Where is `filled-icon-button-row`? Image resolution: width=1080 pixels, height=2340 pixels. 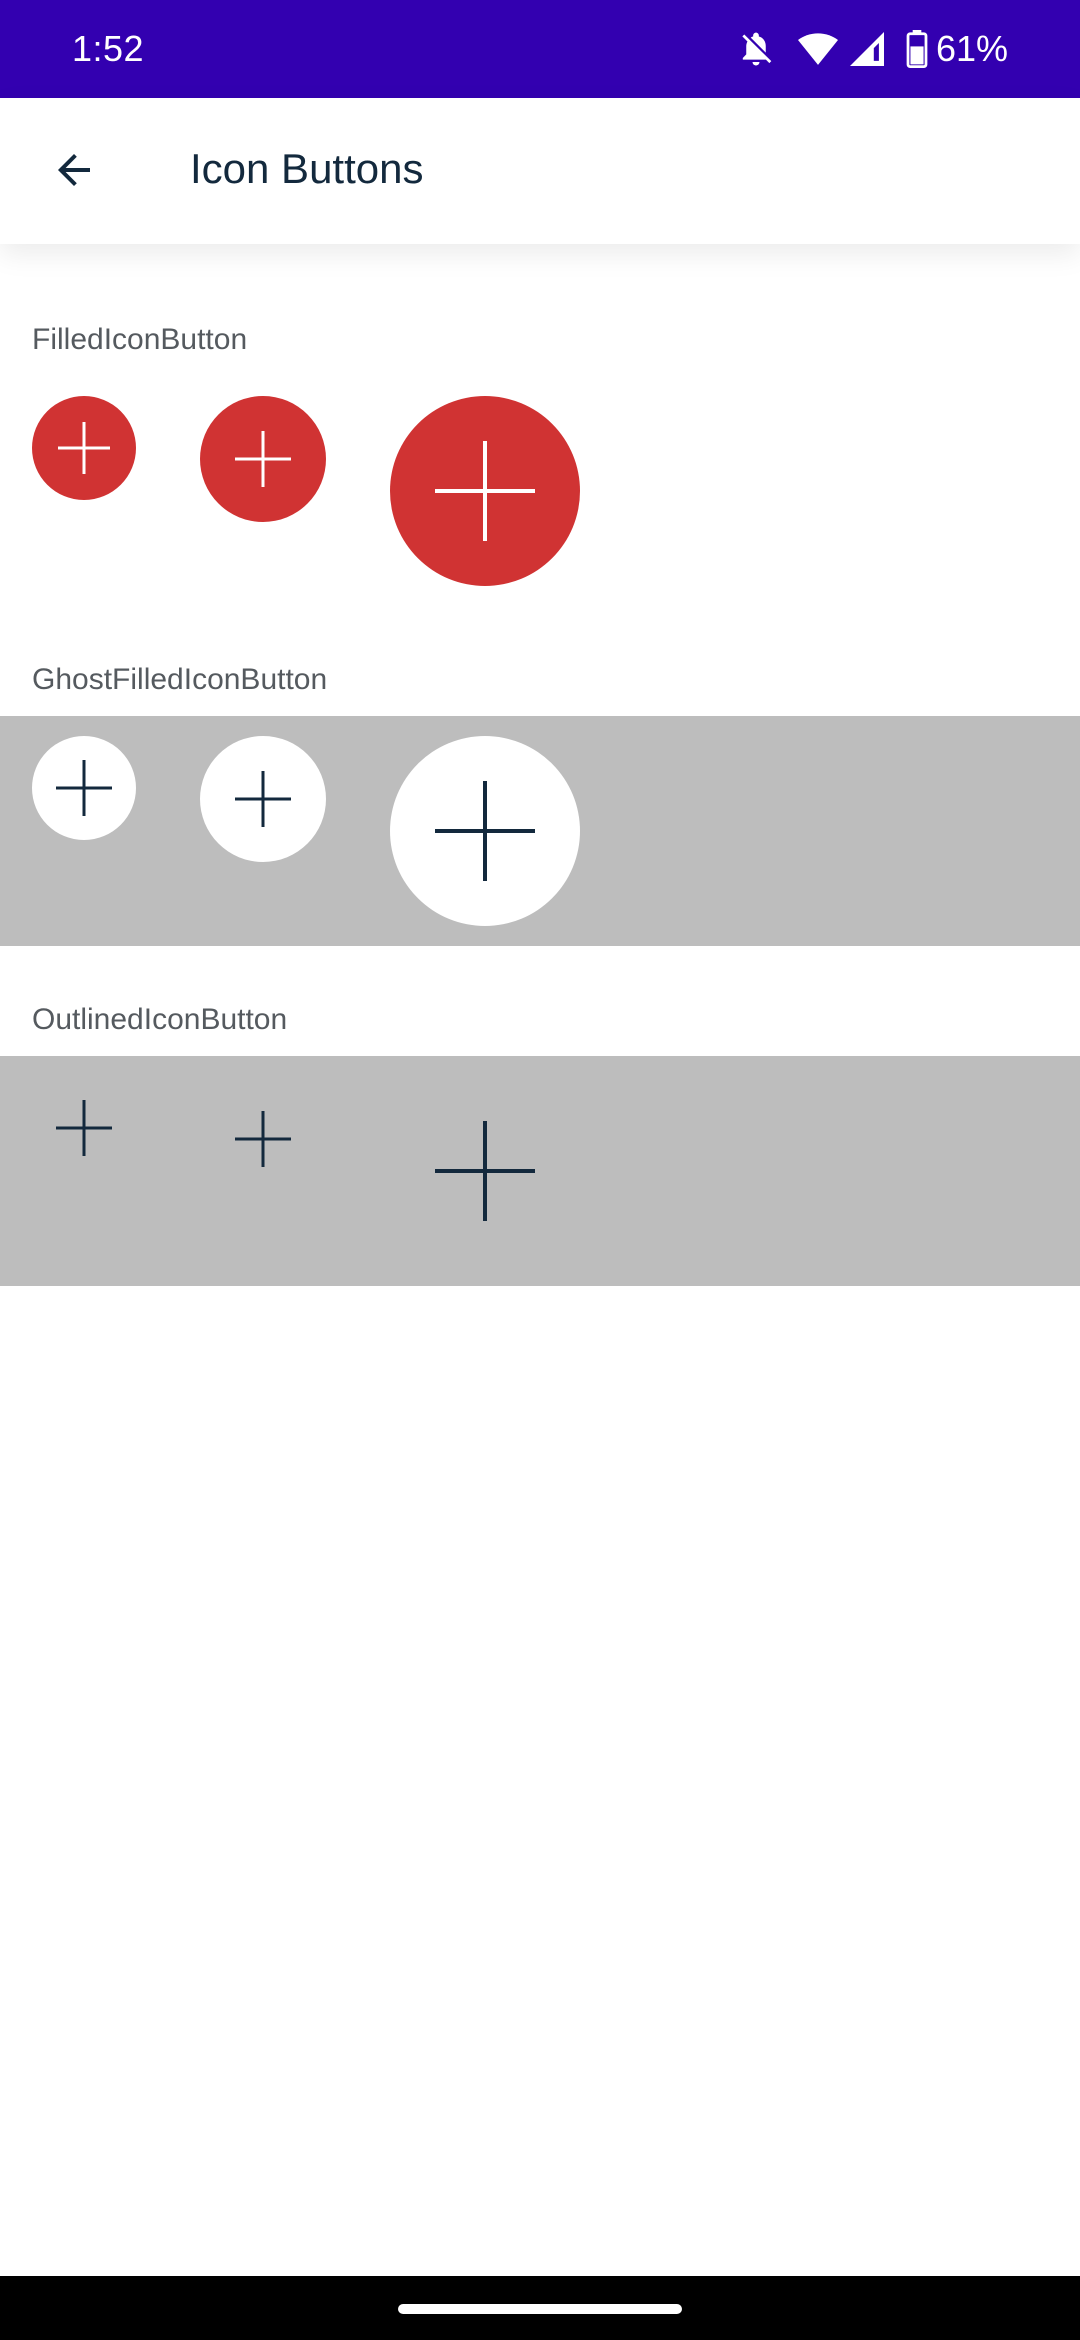
filled-icon-button-row is located at coordinates (540, 492).